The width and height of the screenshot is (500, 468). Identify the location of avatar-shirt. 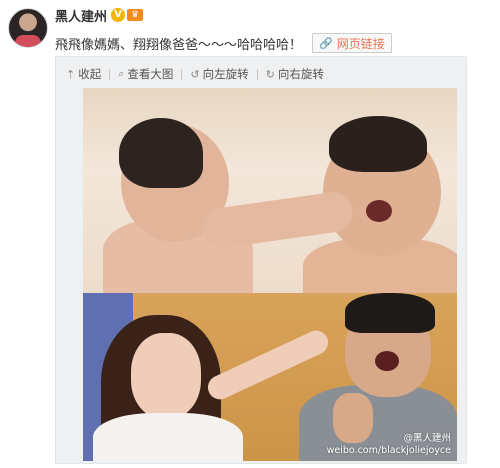
(28, 41).